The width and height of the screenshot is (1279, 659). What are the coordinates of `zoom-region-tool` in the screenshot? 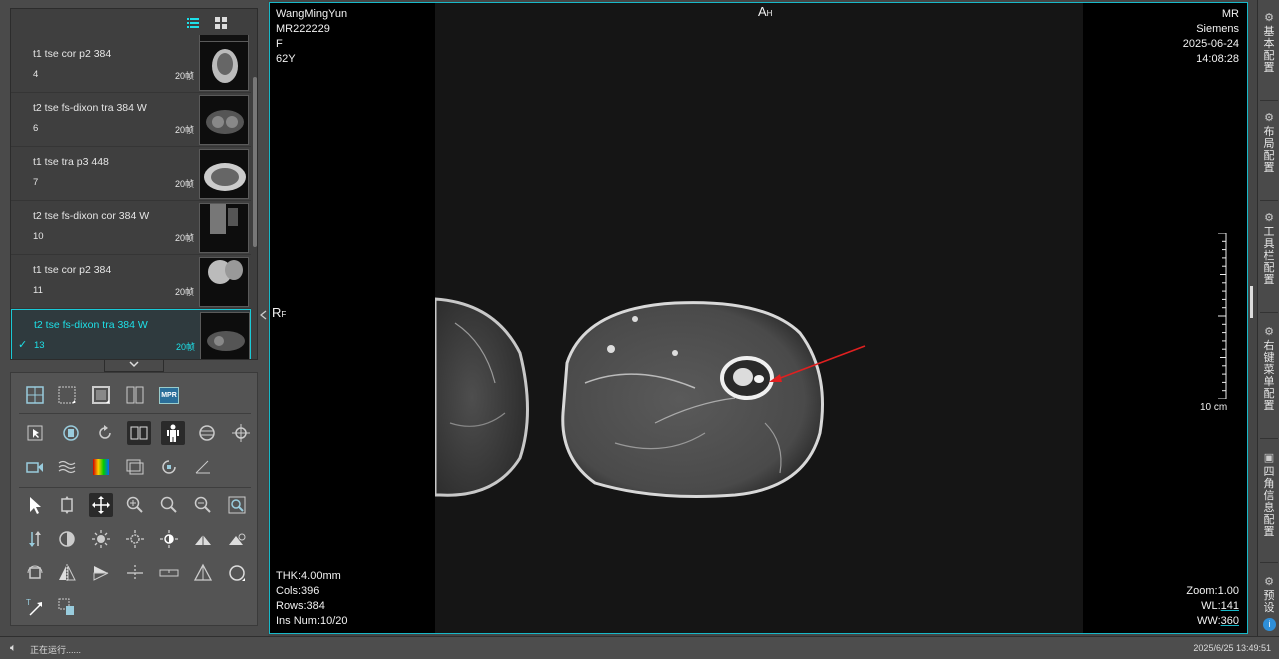 It's located at (237, 505).